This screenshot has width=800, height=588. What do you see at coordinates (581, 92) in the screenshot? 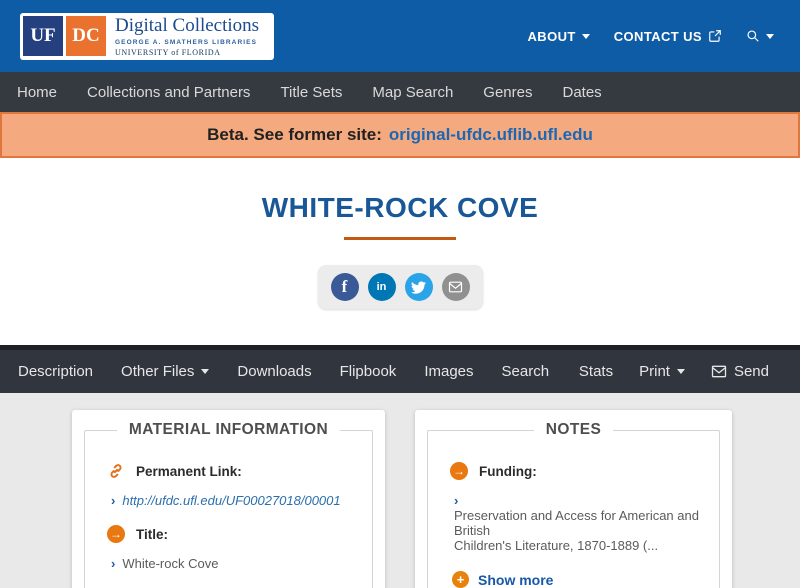
I see `nav-item-dates: Dates` at bounding box center [581, 92].